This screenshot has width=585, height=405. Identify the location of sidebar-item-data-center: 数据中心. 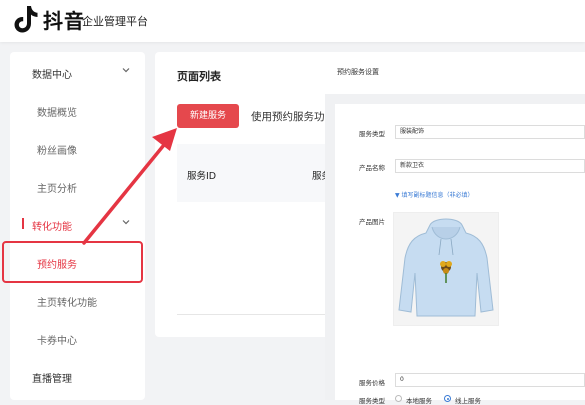
(77, 72).